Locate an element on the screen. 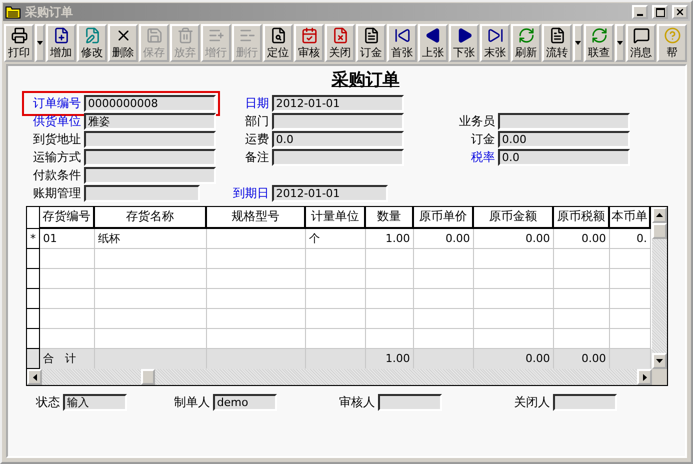  down-arrow-icon is located at coordinates (659, 361).